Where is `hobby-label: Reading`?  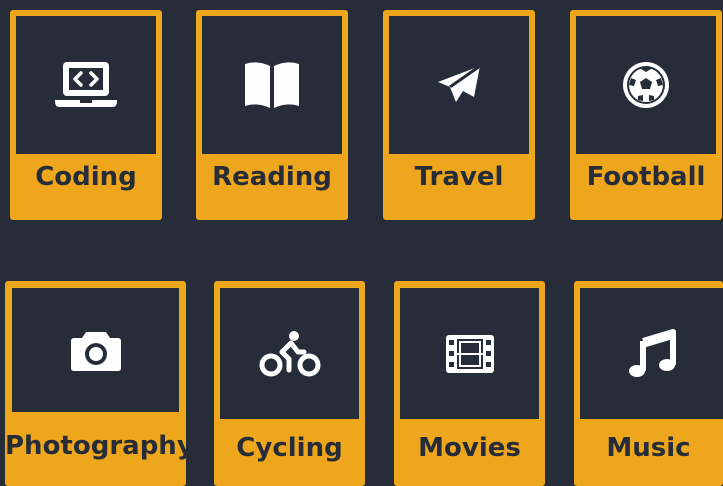
hobby-label: Reading is located at coordinates (272, 177).